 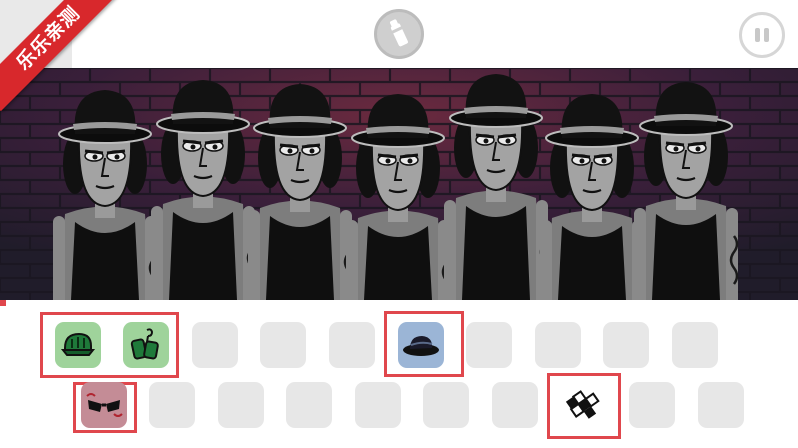 I want to click on row1-sound-slot-hat, so click(x=421, y=345).